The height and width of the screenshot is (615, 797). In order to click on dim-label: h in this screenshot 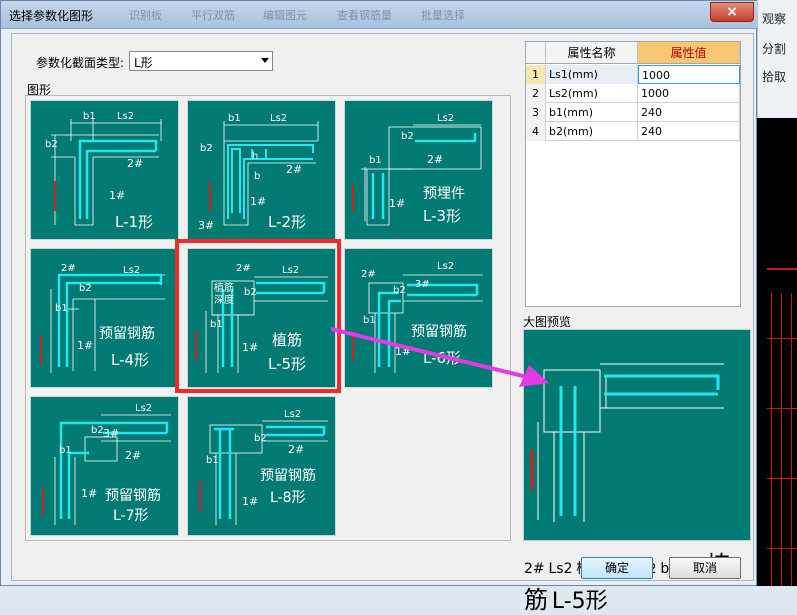, I will do `click(255, 156)`.